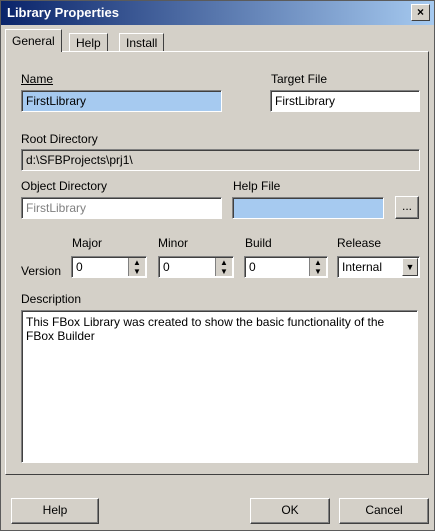 The image size is (435, 531). What do you see at coordinates (87, 243) in the screenshot?
I see `major-label: Major` at bounding box center [87, 243].